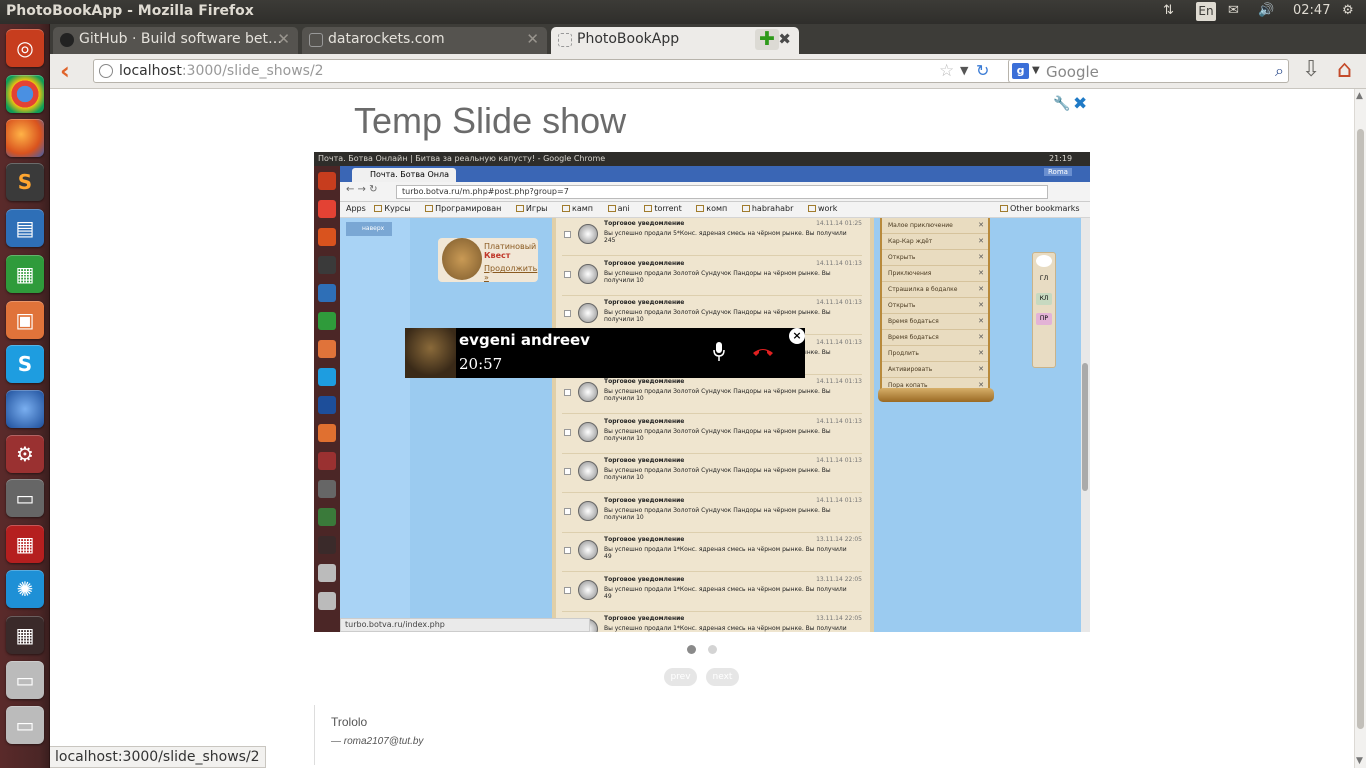 The height and width of the screenshot is (768, 1366). I want to click on dash-home-icon: ◎, so click(25, 48).